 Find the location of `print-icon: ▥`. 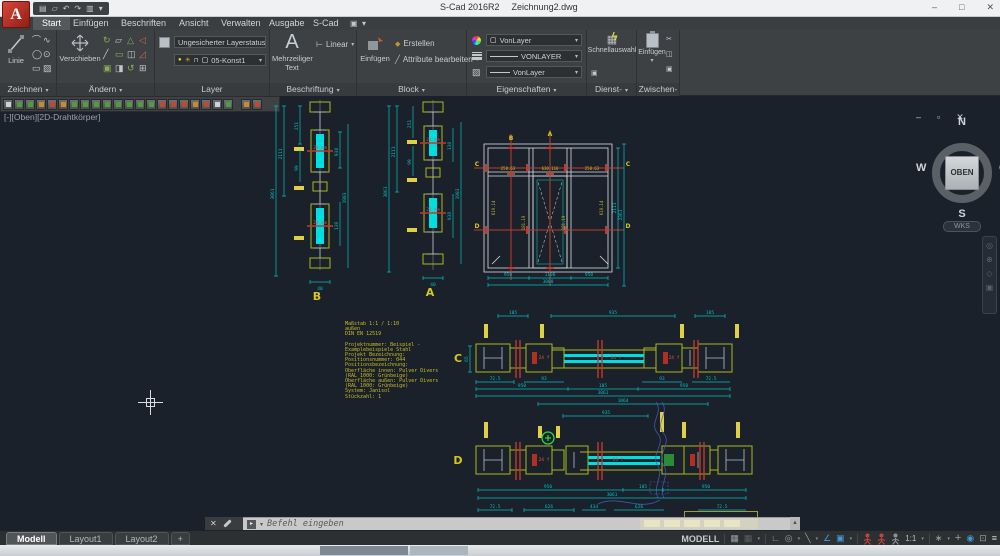

print-icon: ▥ is located at coordinates (90, 8).